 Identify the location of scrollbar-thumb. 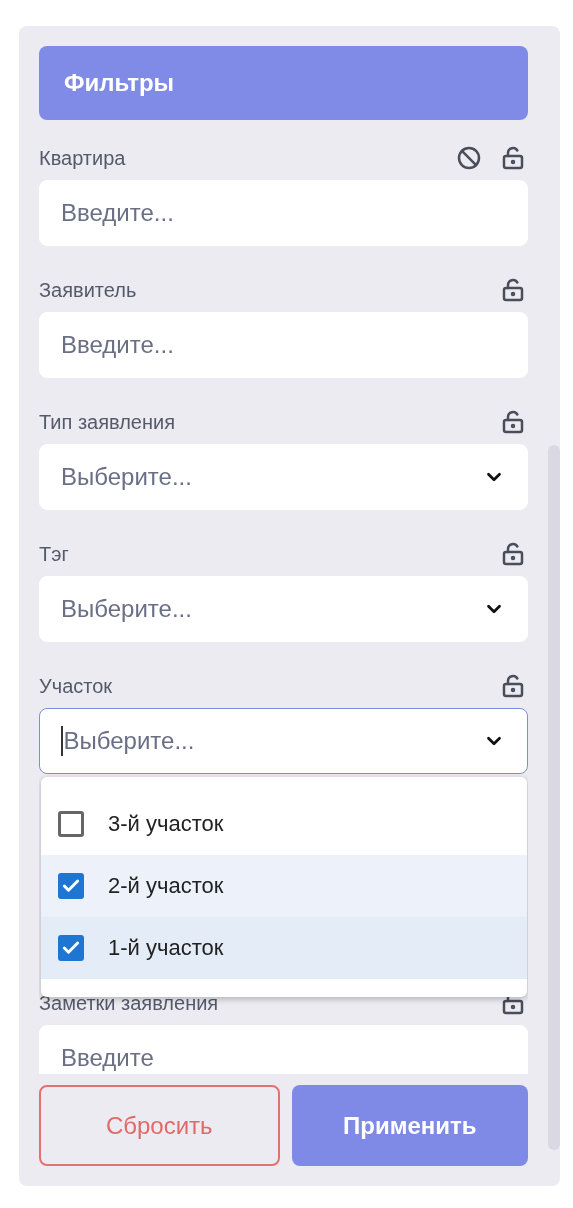
(554, 797).